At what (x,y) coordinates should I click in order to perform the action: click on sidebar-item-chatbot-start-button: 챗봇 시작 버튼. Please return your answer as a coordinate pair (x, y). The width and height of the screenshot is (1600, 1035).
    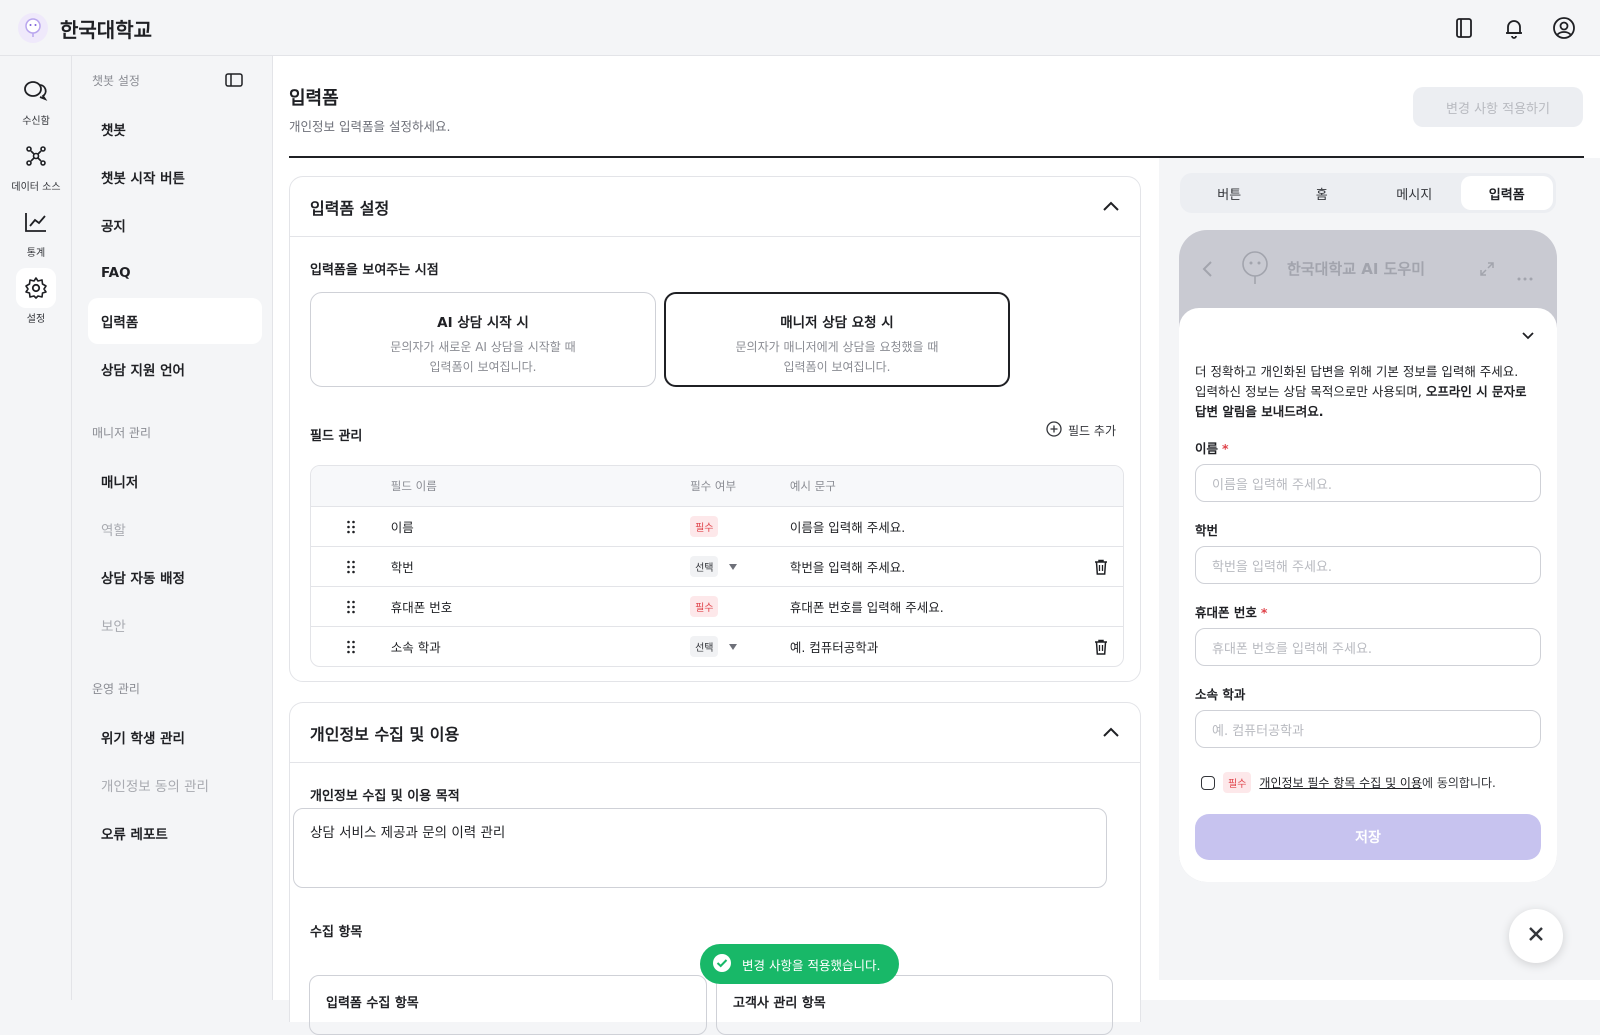
    Looking at the image, I should click on (175, 177).